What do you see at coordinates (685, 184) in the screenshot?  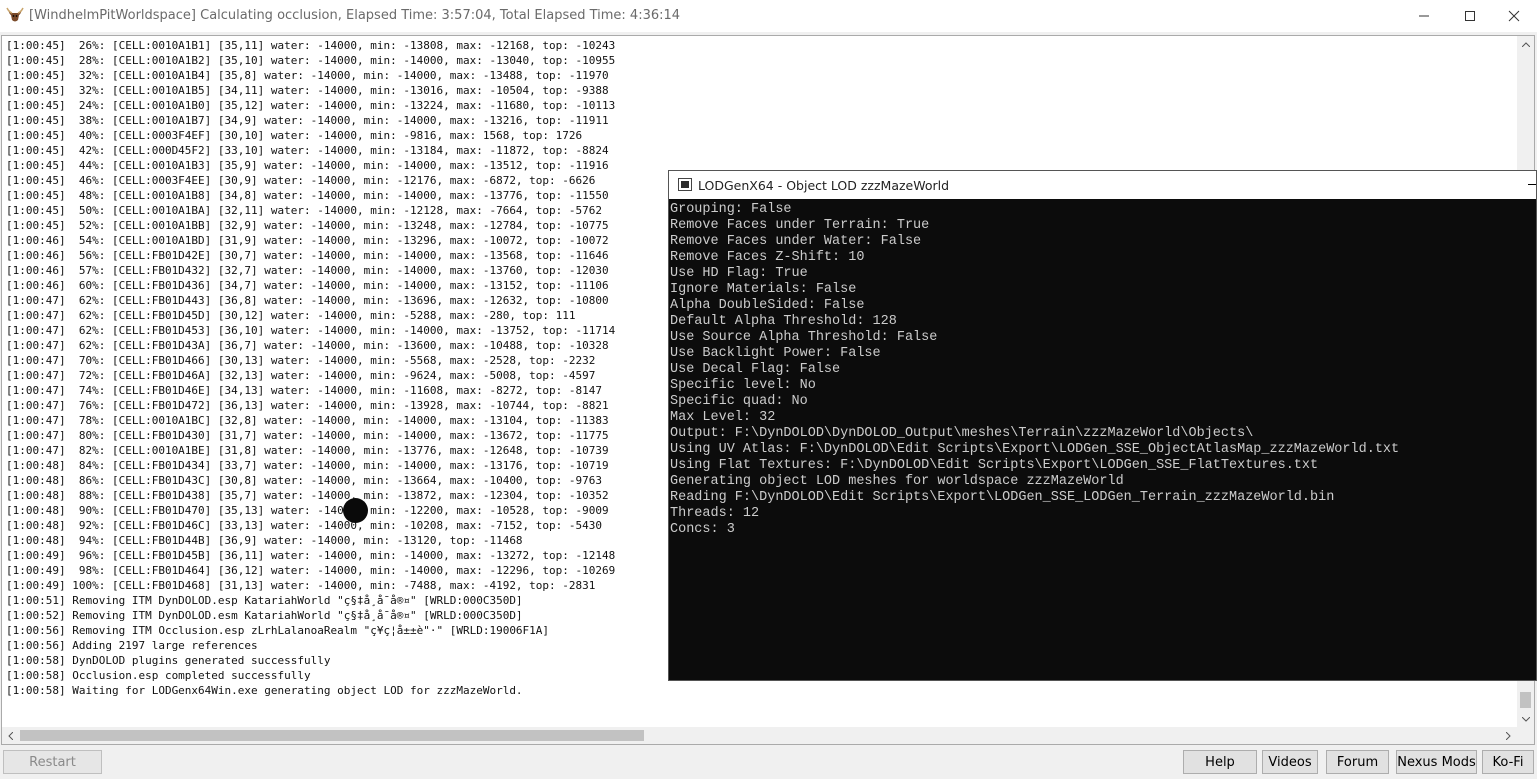 I see `console-icon` at bounding box center [685, 184].